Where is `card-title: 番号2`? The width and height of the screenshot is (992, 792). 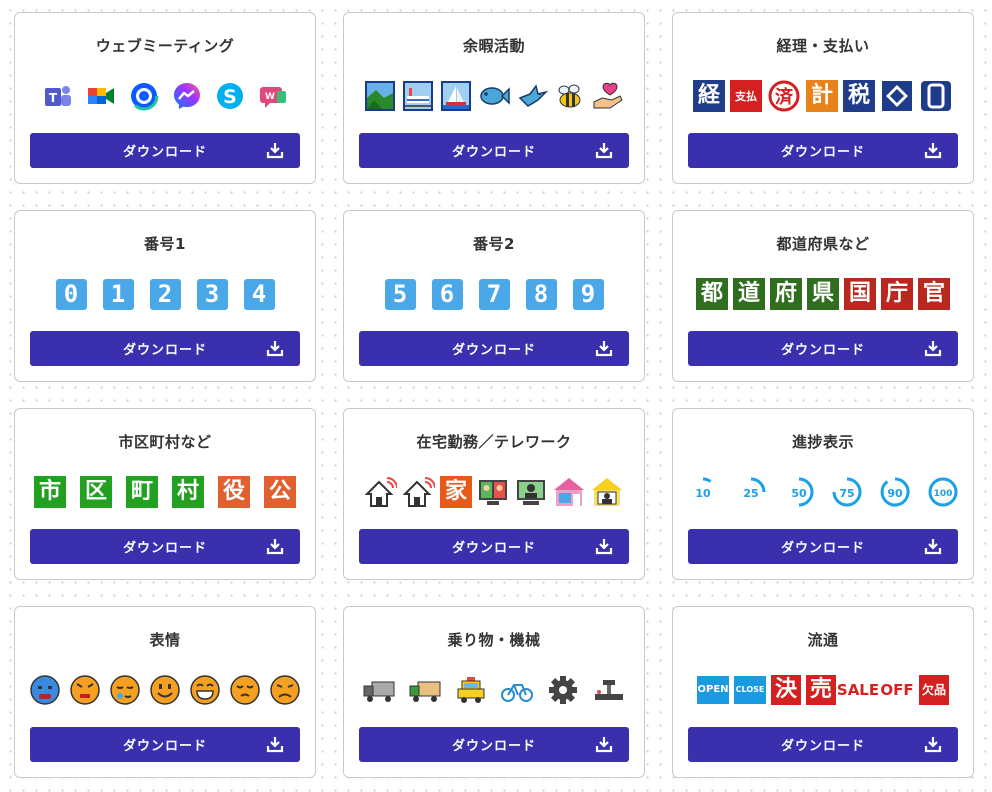
card-title: 番号2 is located at coordinates (494, 244).